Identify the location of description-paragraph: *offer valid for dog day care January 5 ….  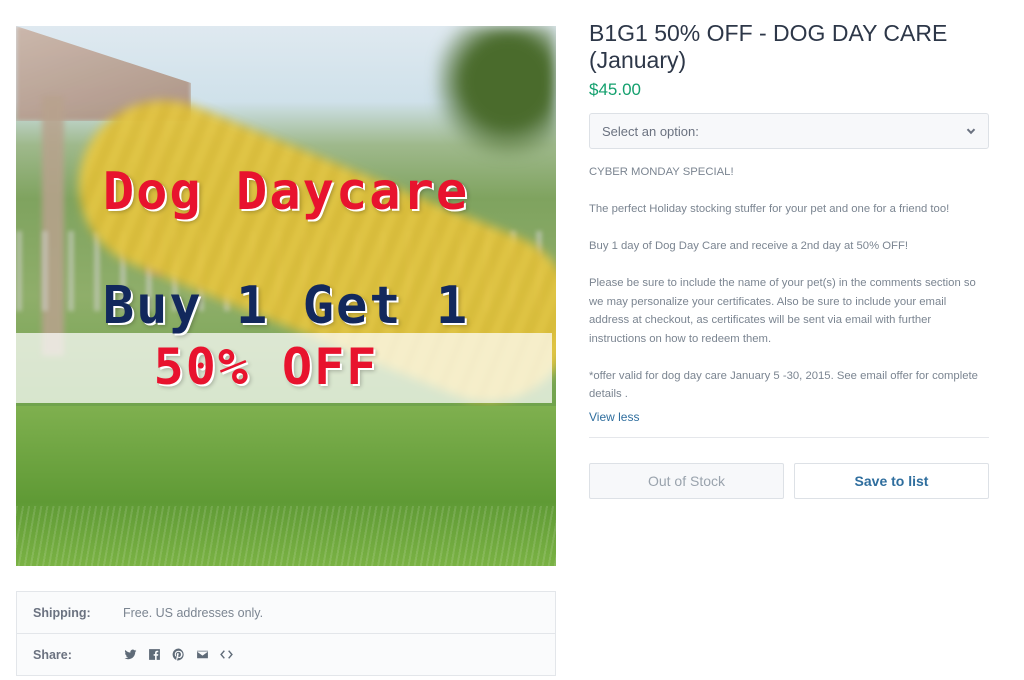
(783, 385).